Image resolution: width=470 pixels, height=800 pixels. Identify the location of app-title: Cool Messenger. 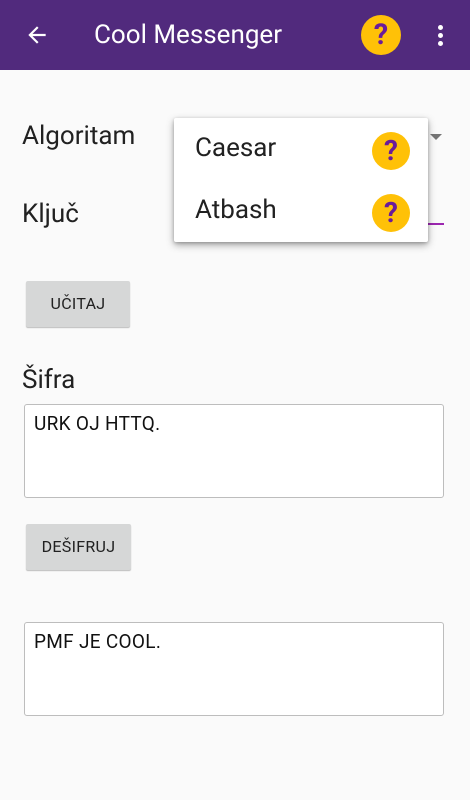
(188, 35).